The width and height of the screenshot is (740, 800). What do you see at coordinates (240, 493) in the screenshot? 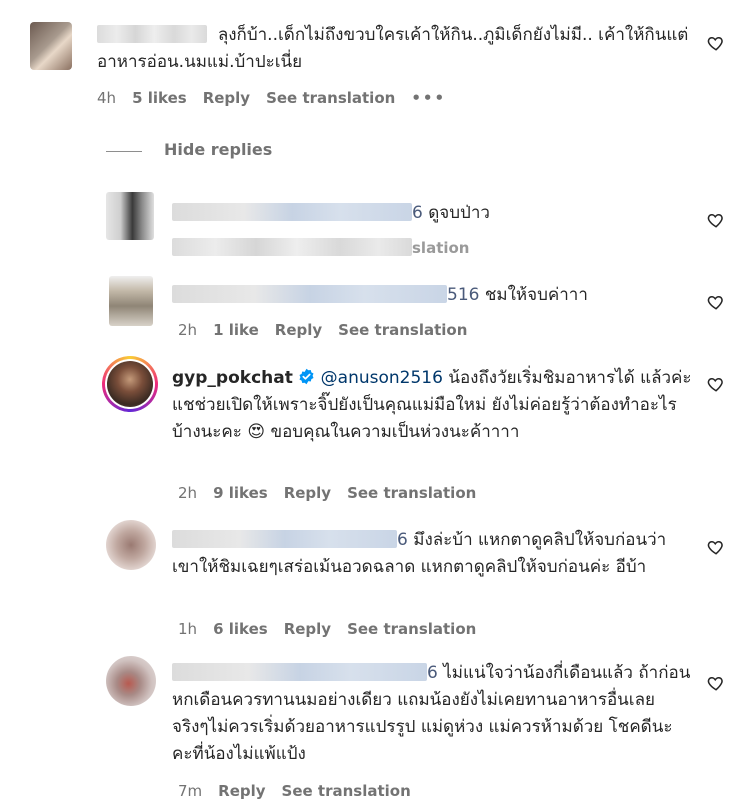
I see `likes-count: 9 likes` at bounding box center [240, 493].